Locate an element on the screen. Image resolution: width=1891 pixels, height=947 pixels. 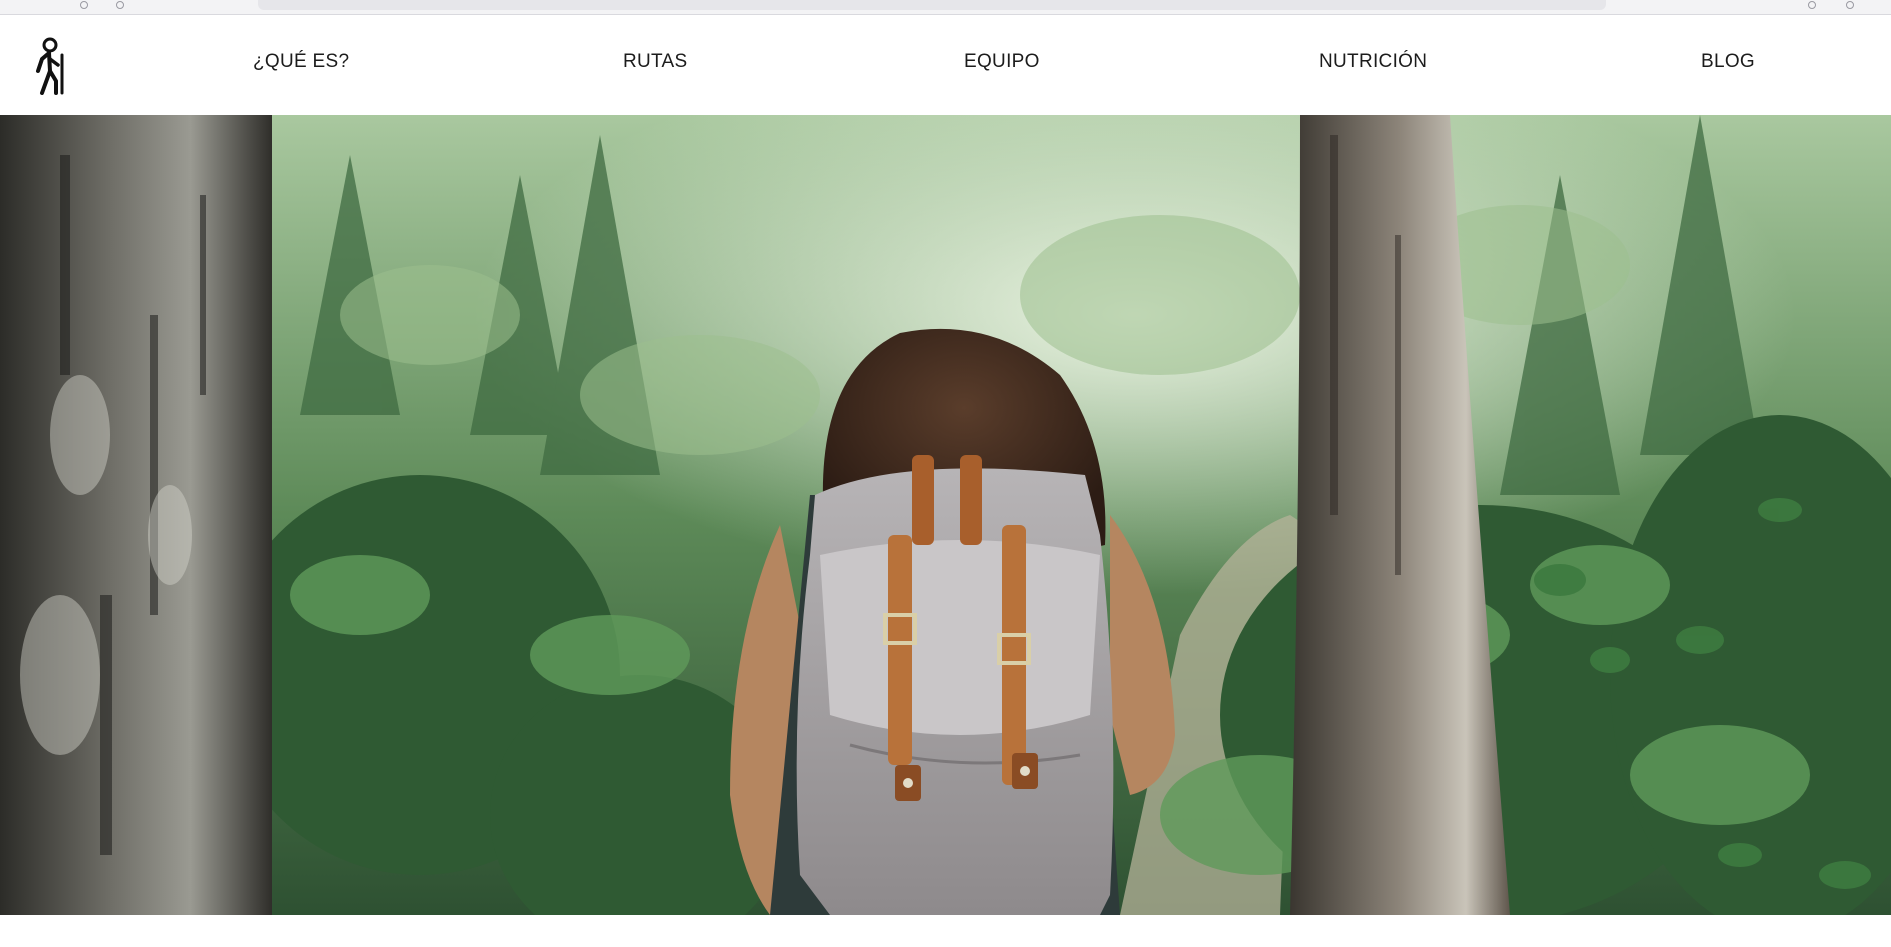
browser-toolbar is located at coordinates (945, 7).